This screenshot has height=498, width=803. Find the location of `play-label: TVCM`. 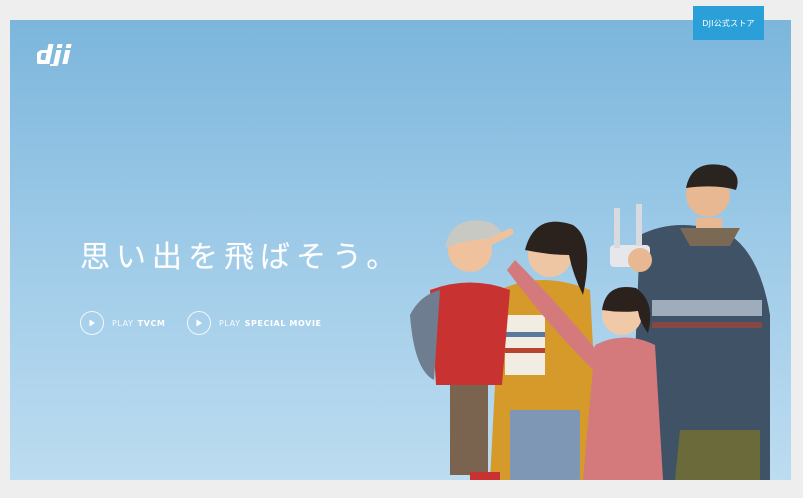

play-label: TVCM is located at coordinates (151, 323).